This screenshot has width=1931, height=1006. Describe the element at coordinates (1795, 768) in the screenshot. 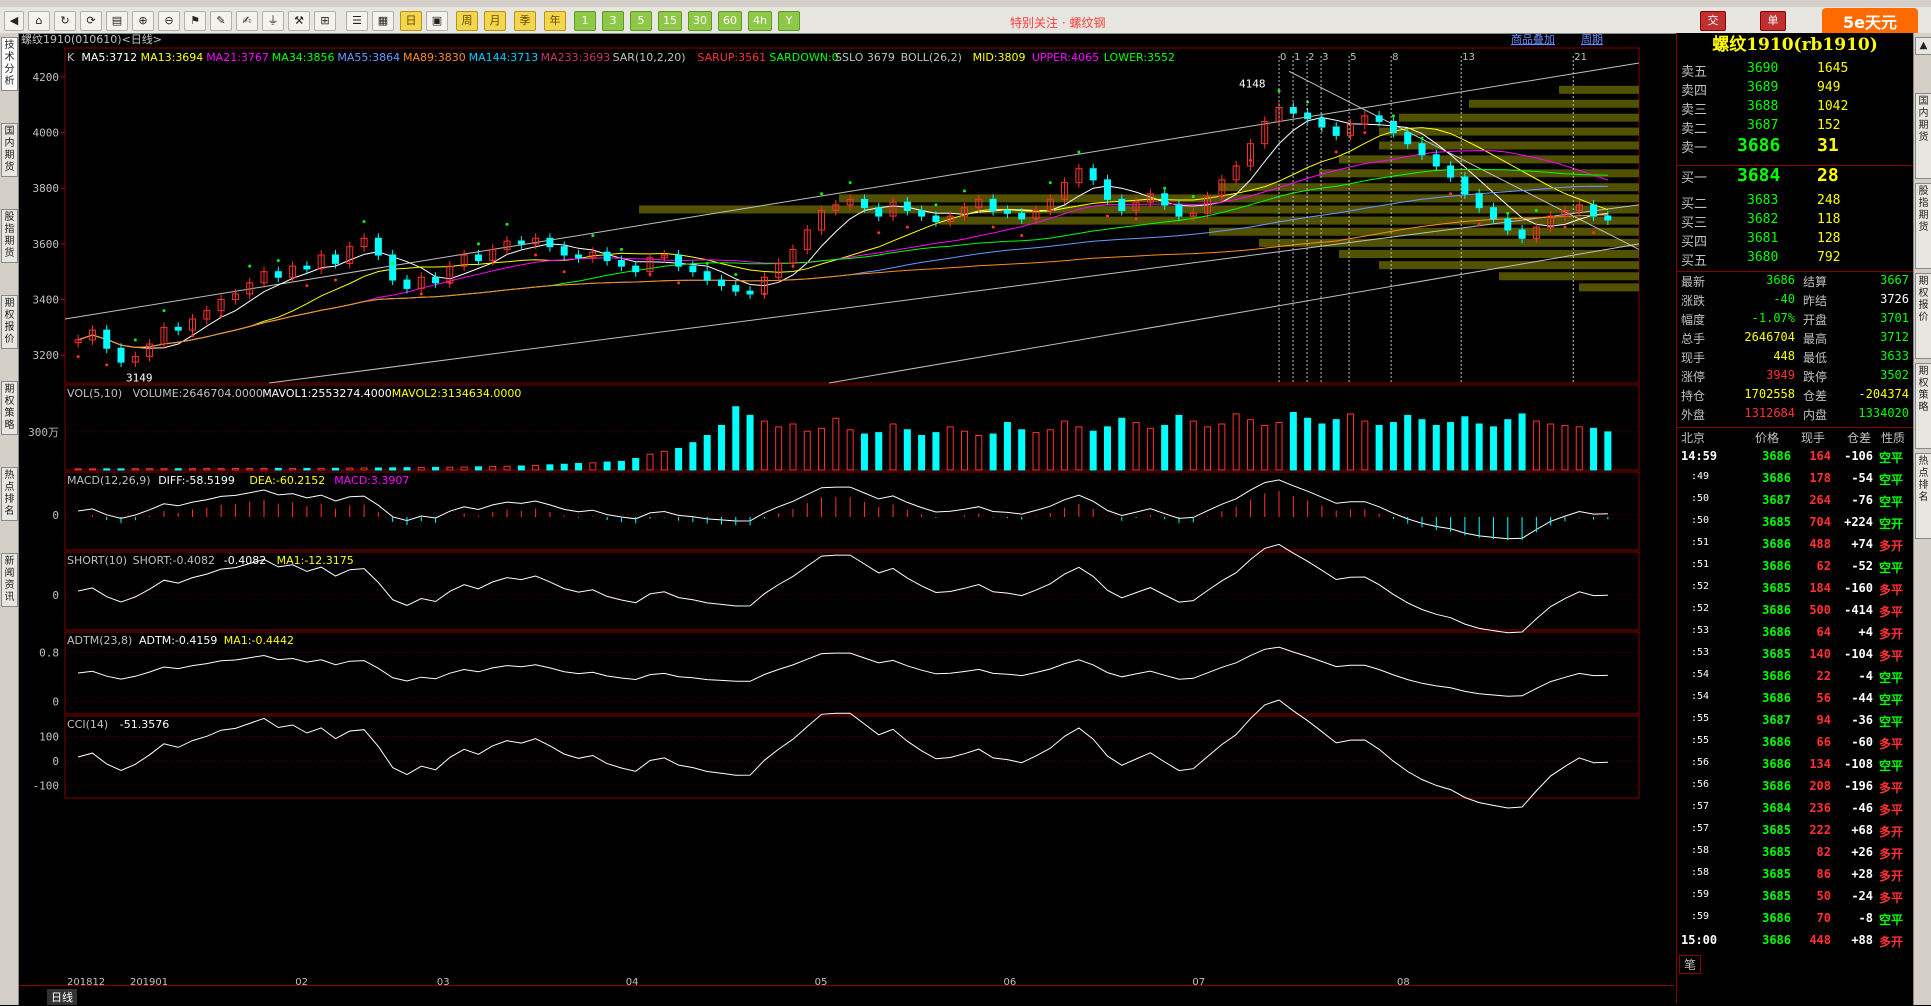

I see `tick-row-14: :56 3686 134 -108 空平` at that location.